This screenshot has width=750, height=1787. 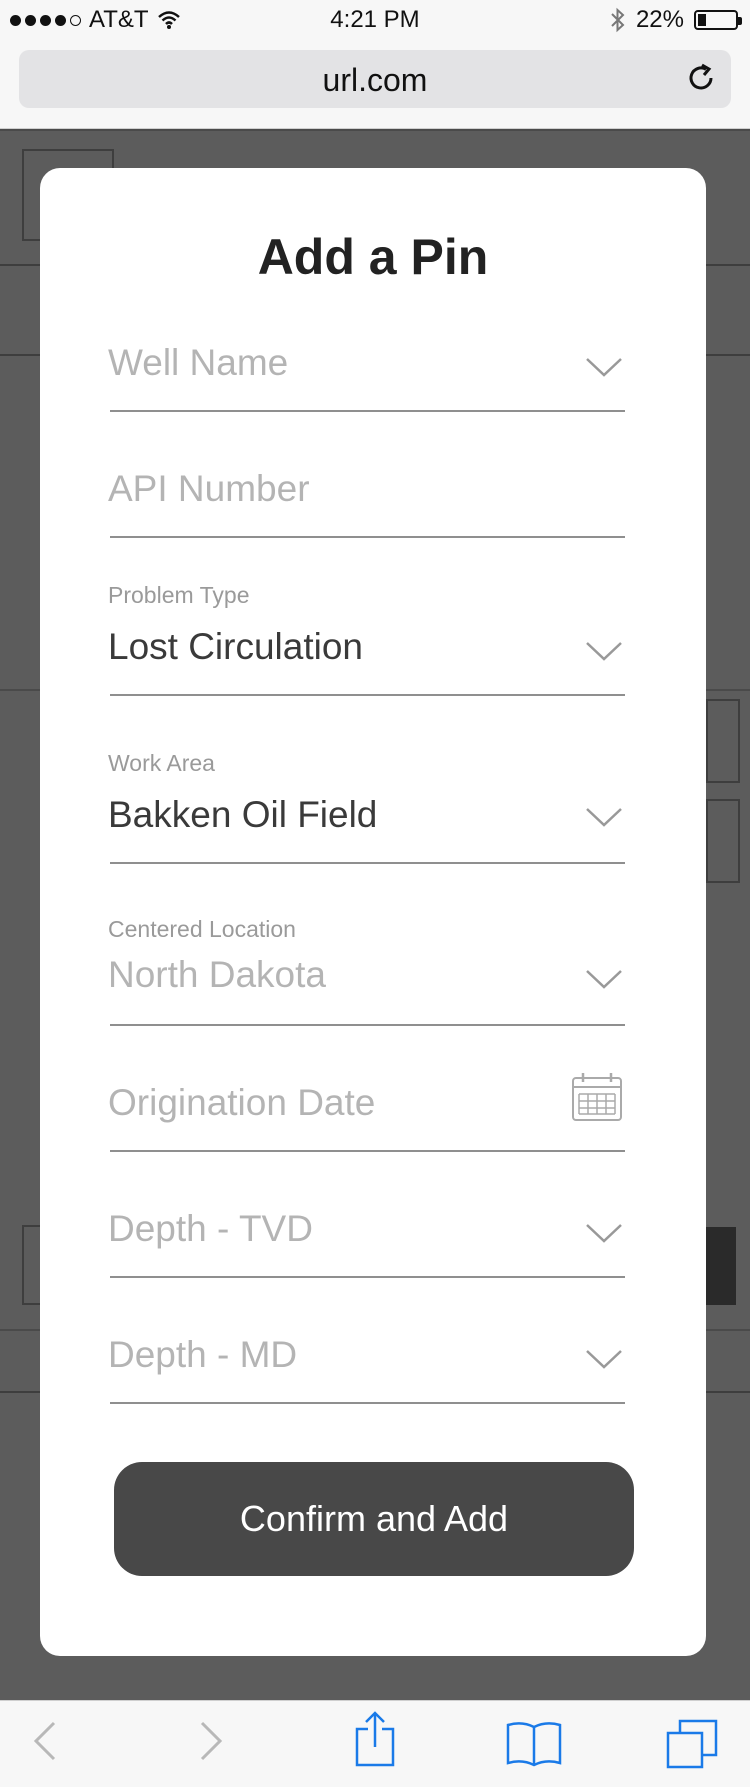 I want to click on address-url: url.com, so click(x=375, y=80).